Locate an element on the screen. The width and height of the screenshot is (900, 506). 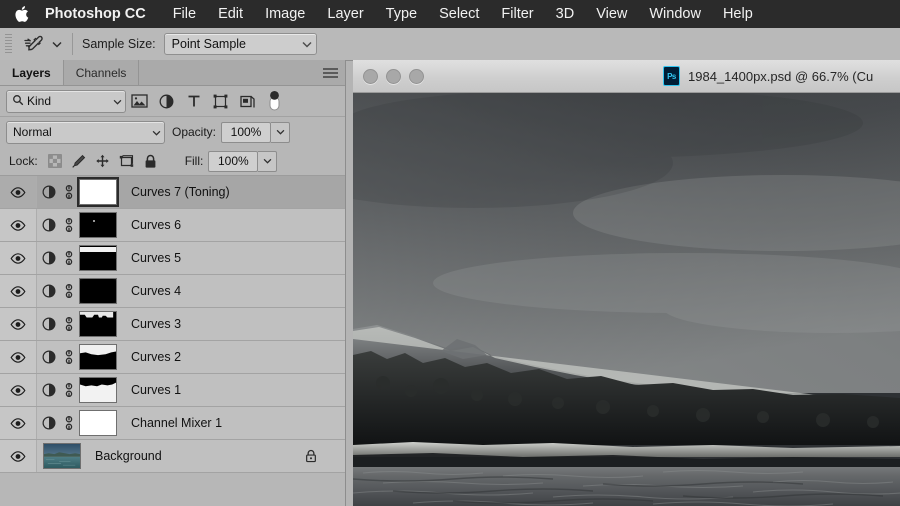
opacity-input: 100% is located at coordinates (246, 132).